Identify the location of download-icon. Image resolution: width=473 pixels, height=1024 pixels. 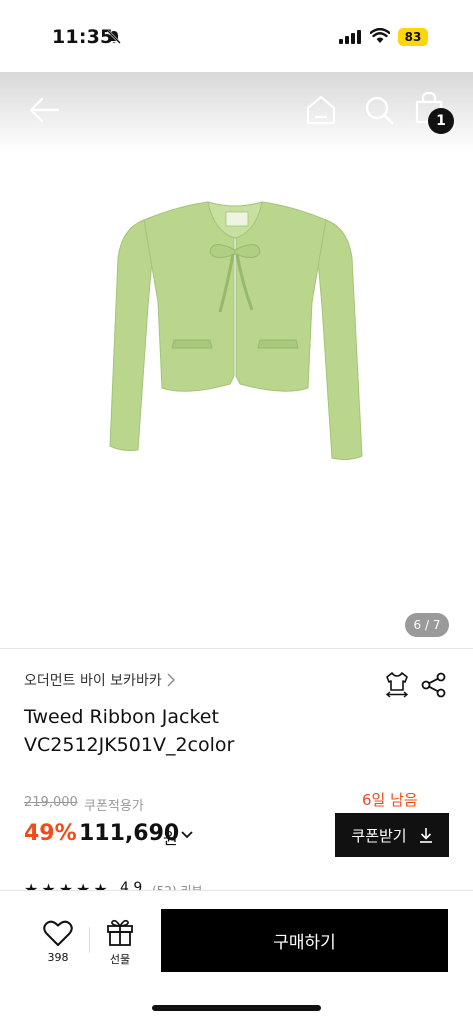
(425, 835).